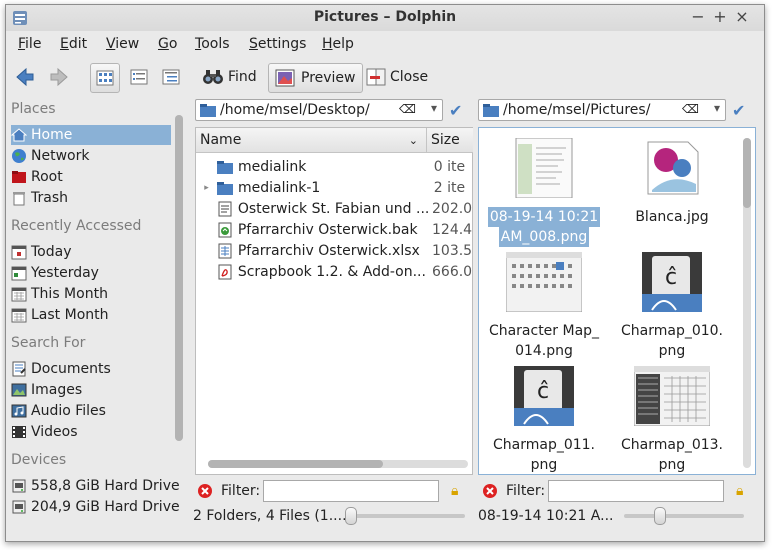 Image resolution: width=772 pixels, height=550 pixels. What do you see at coordinates (225, 271) in the screenshot?
I see `pdf-icon` at bounding box center [225, 271].